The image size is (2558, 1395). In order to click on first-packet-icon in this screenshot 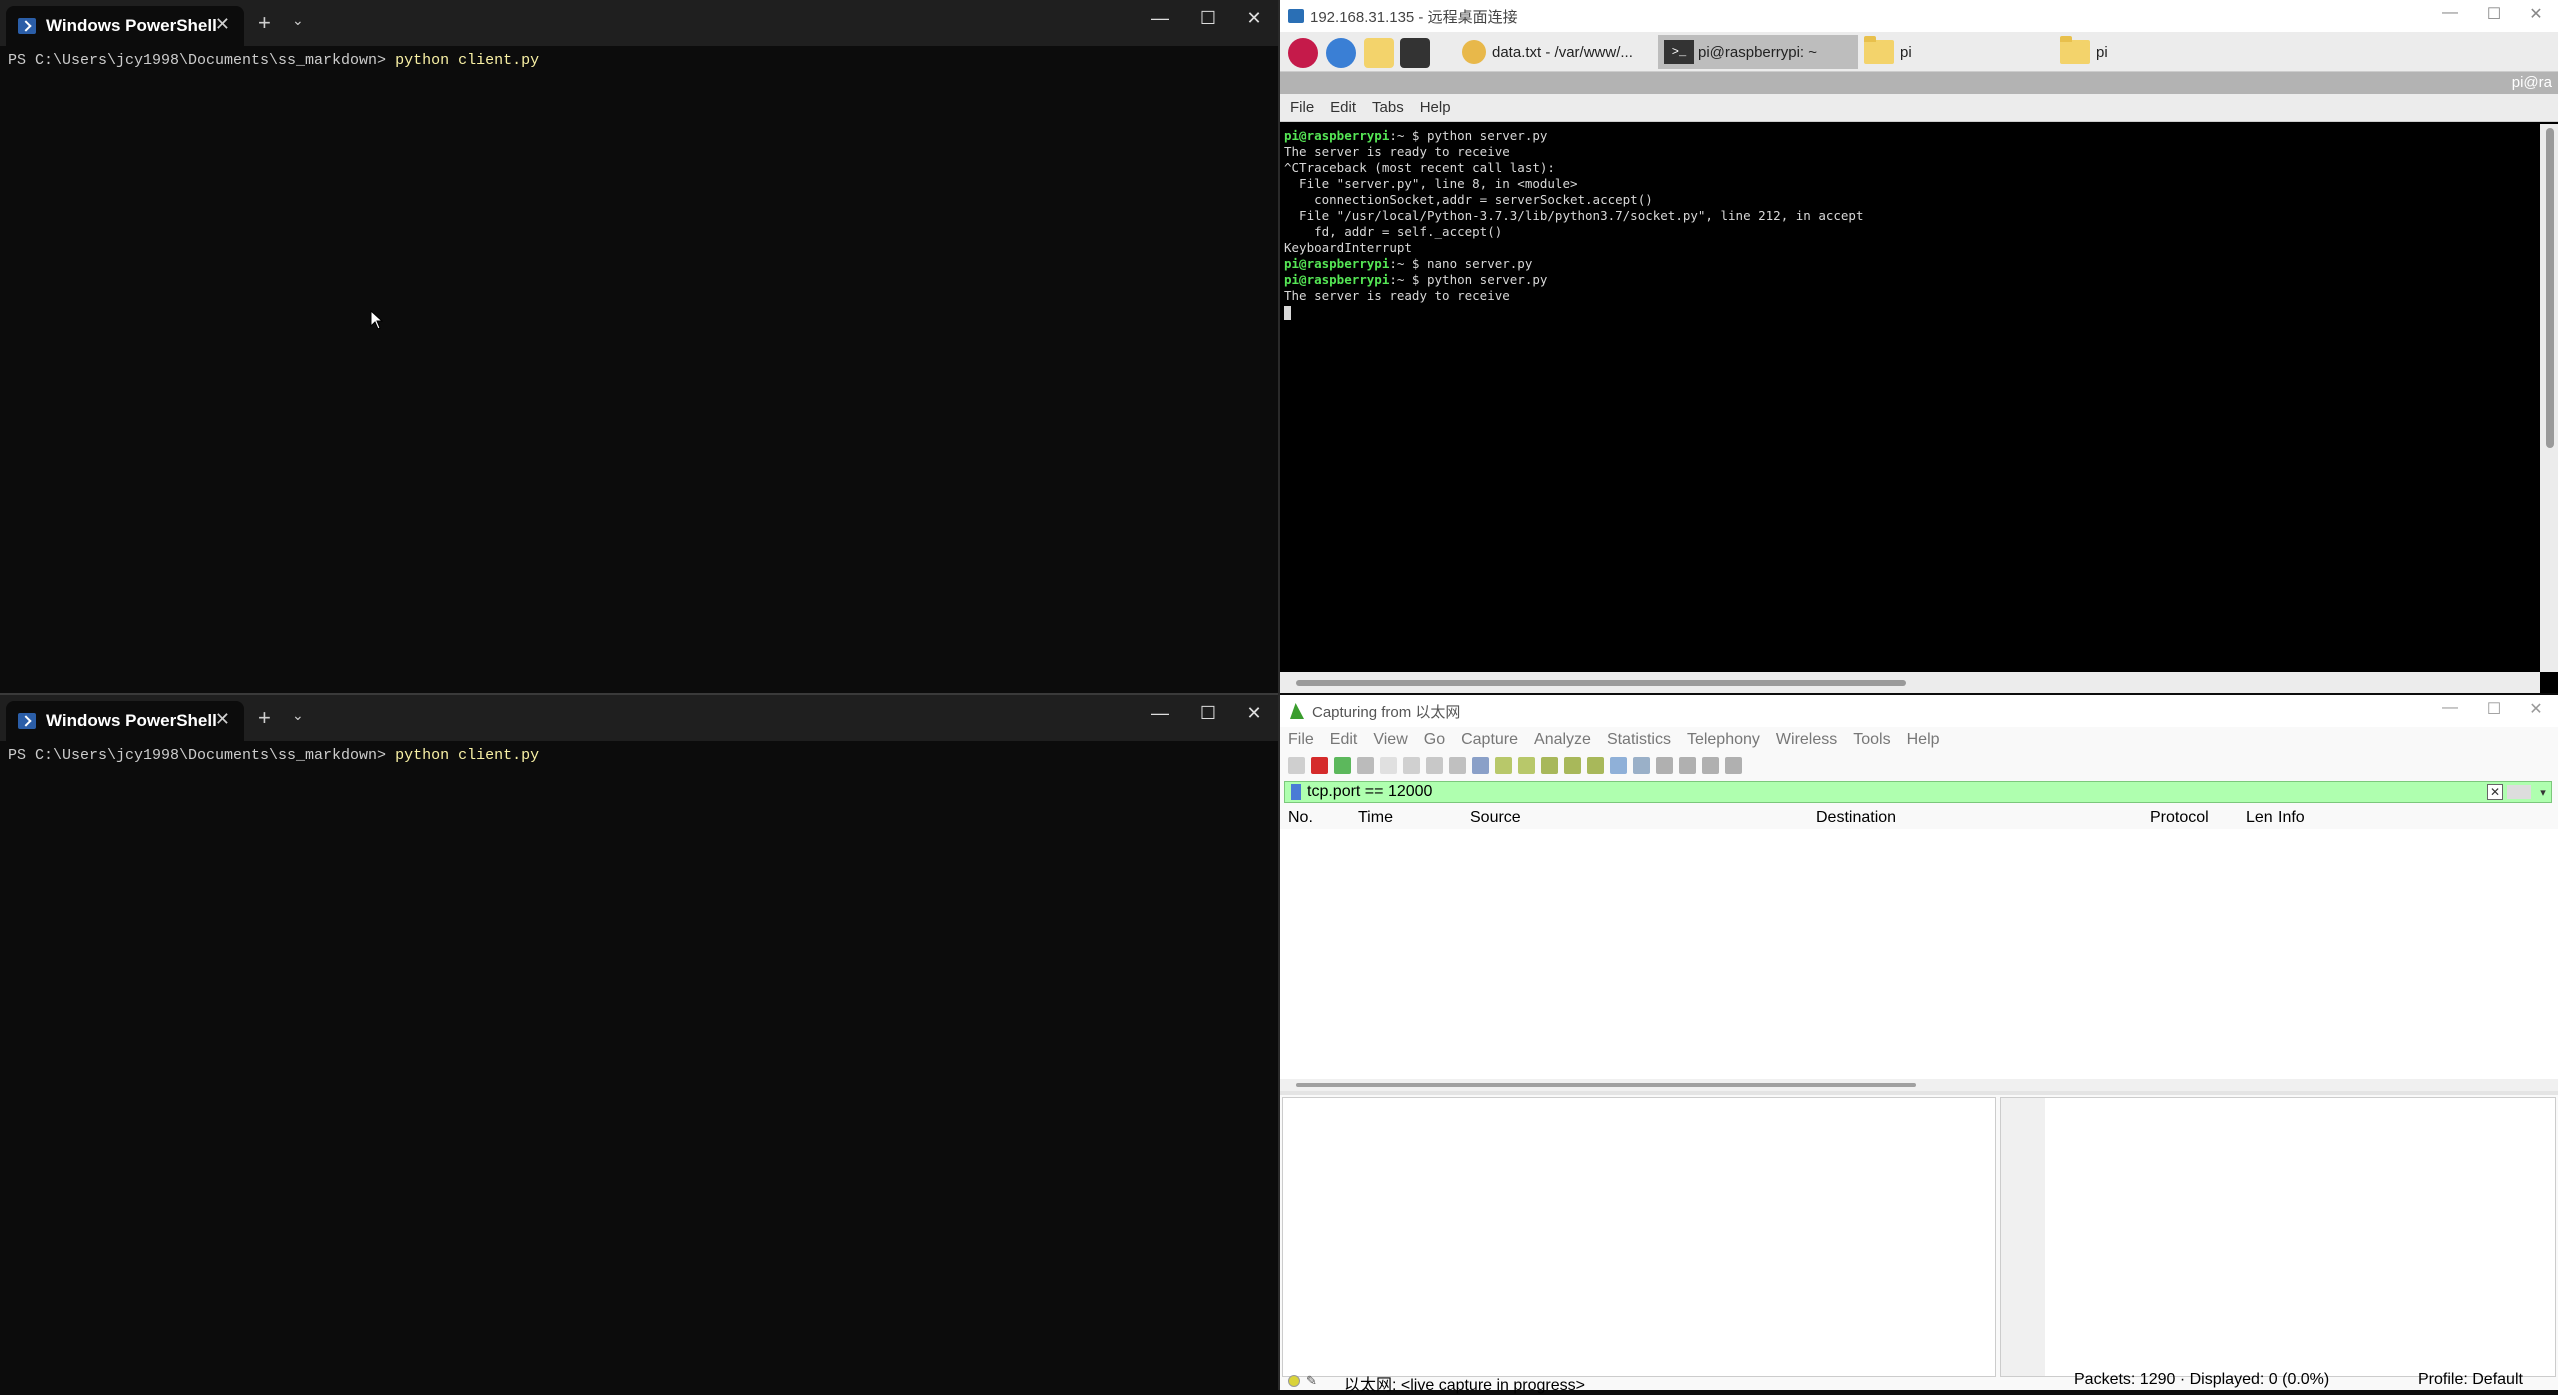, I will do `click(1572, 765)`.